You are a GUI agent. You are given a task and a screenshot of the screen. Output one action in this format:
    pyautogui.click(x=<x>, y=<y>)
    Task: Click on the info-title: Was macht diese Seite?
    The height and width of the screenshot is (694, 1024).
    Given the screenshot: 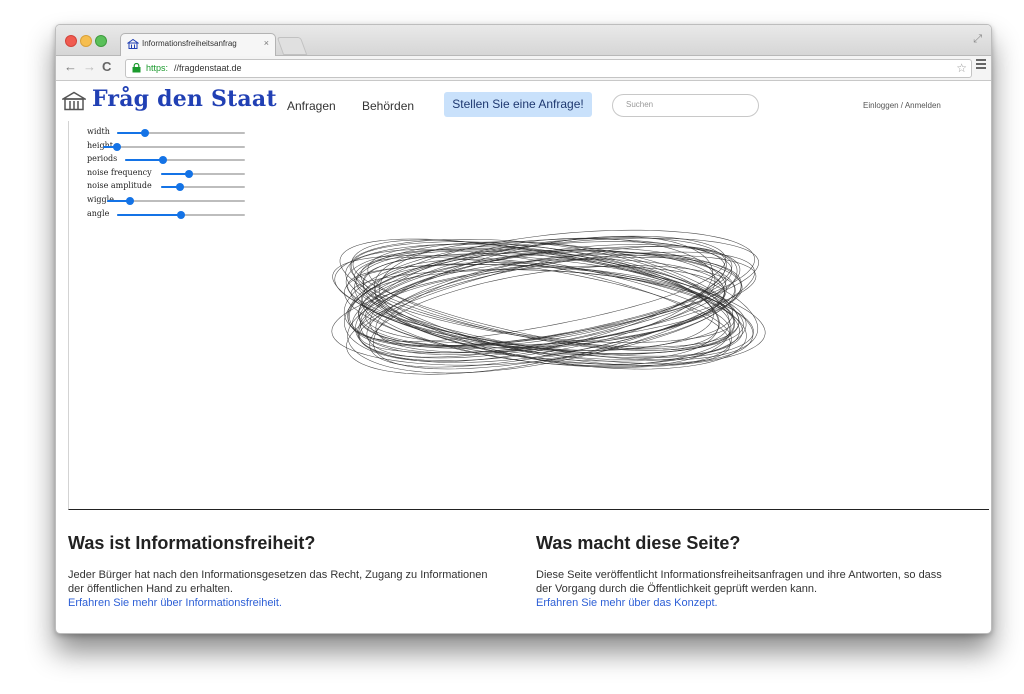 What is the action you would take?
    pyautogui.click(x=638, y=543)
    